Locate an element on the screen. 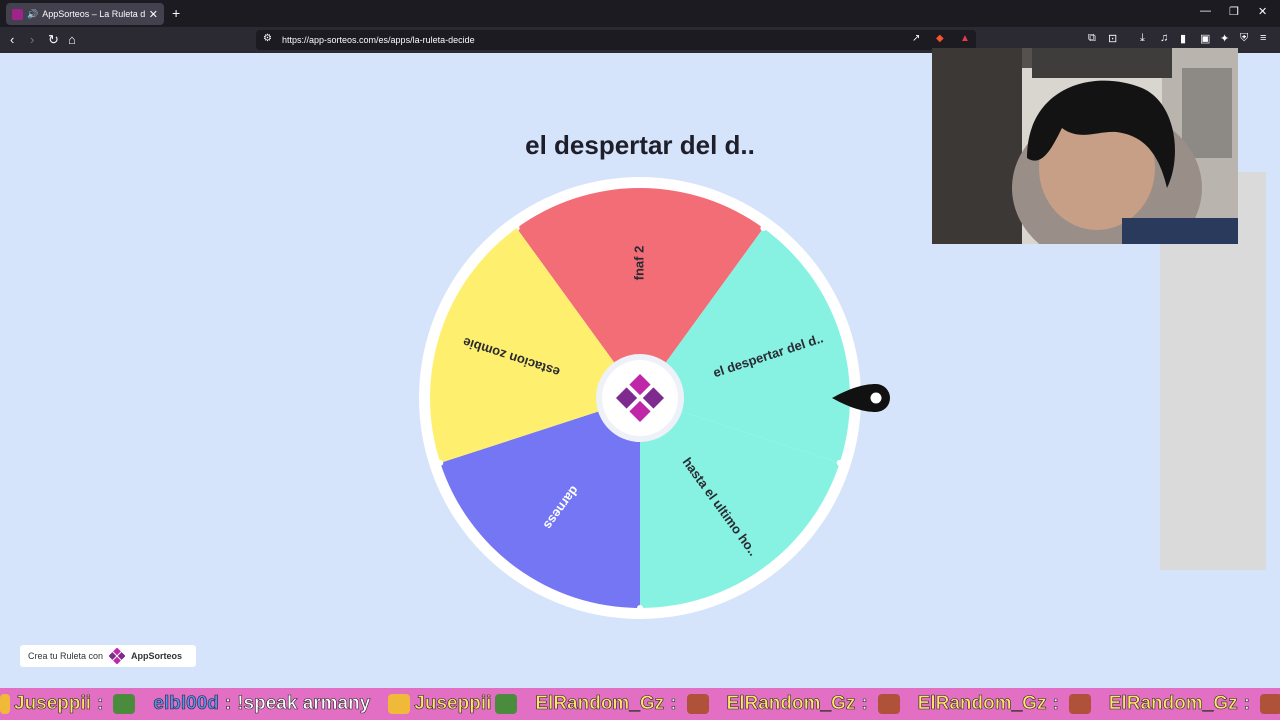 Image resolution: width=1280 pixels, height=720 pixels. appsorteos-favicon-icon is located at coordinates (17, 14).